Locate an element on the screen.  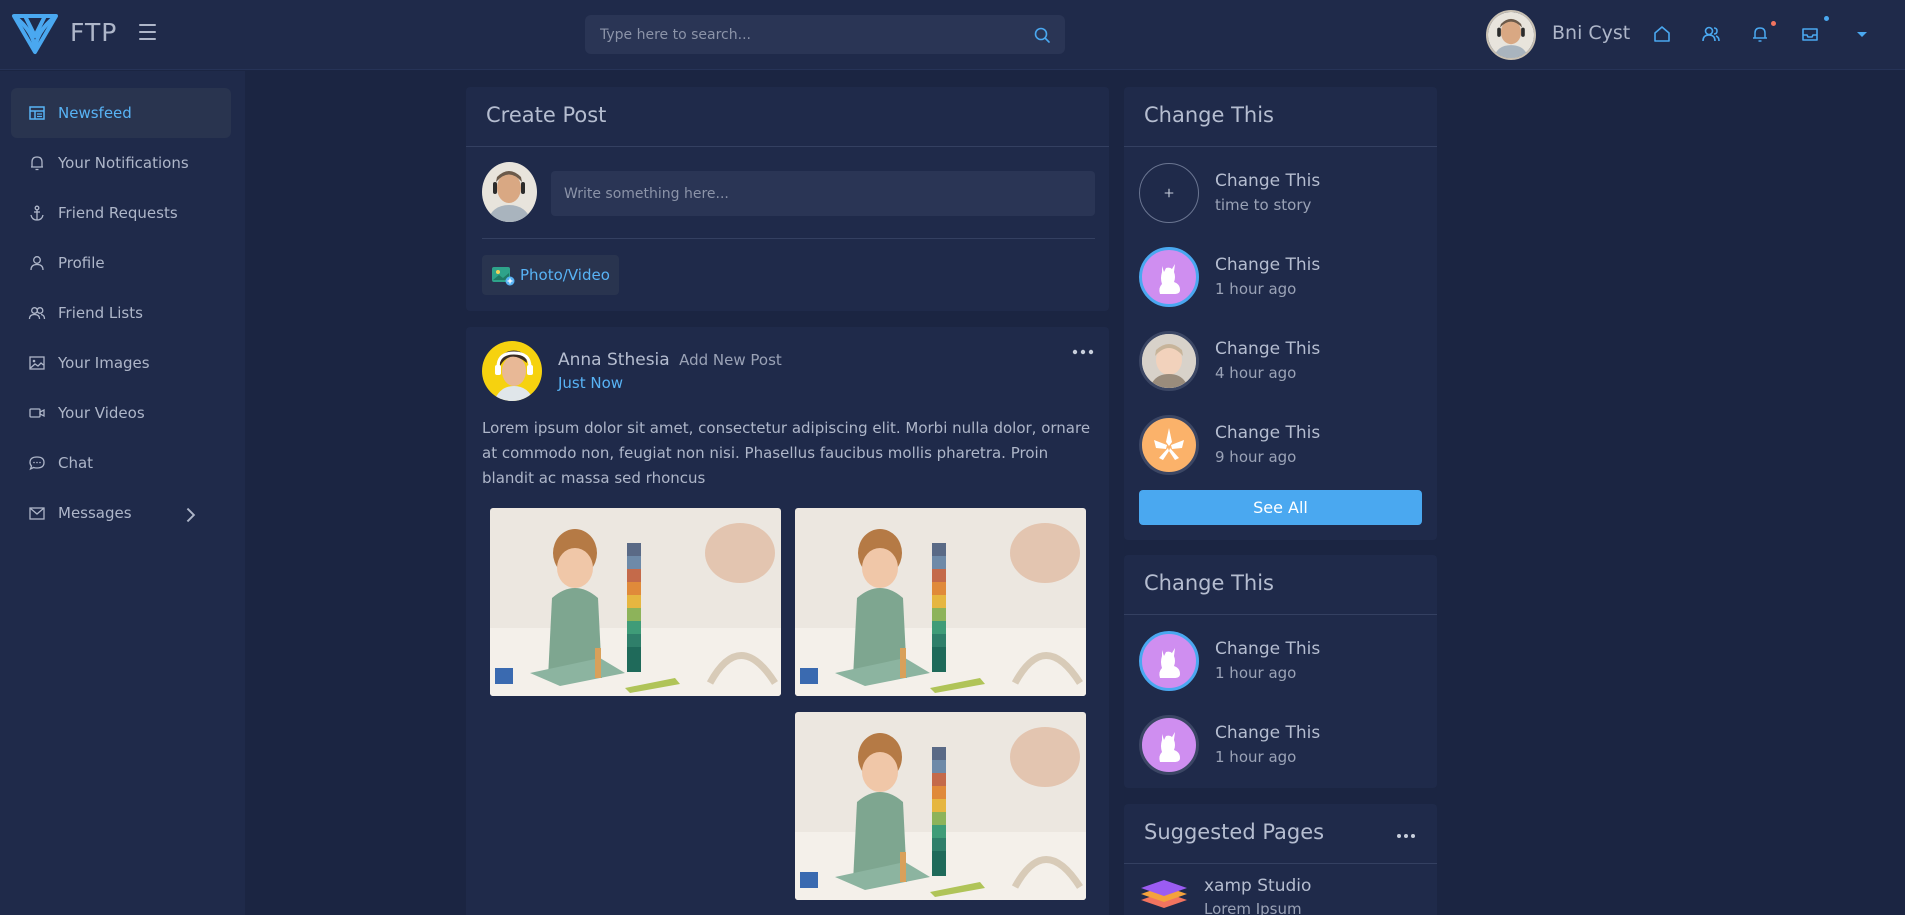
user-avatar is located at coordinates (1511, 35).